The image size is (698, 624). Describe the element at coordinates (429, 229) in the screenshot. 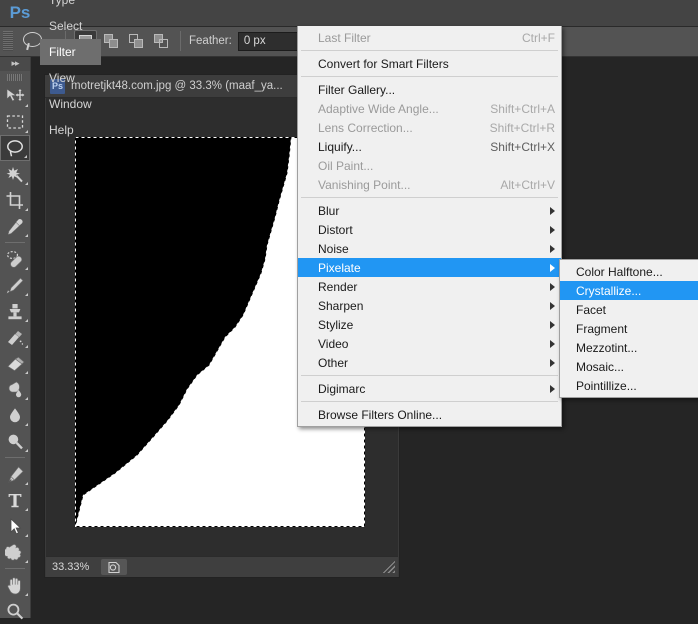

I see `filter-menu-item-distort: Distort` at that location.